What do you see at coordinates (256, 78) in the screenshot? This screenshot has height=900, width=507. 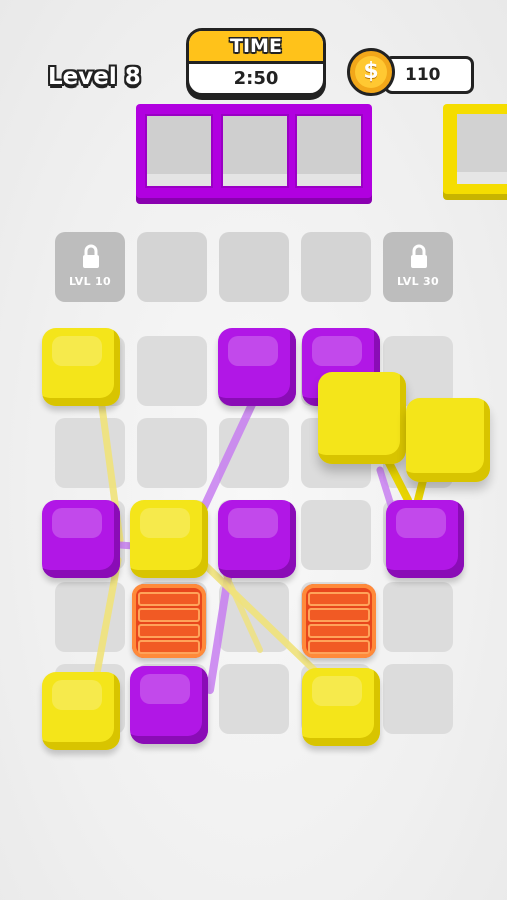 I see `timer-value: 2:50` at bounding box center [256, 78].